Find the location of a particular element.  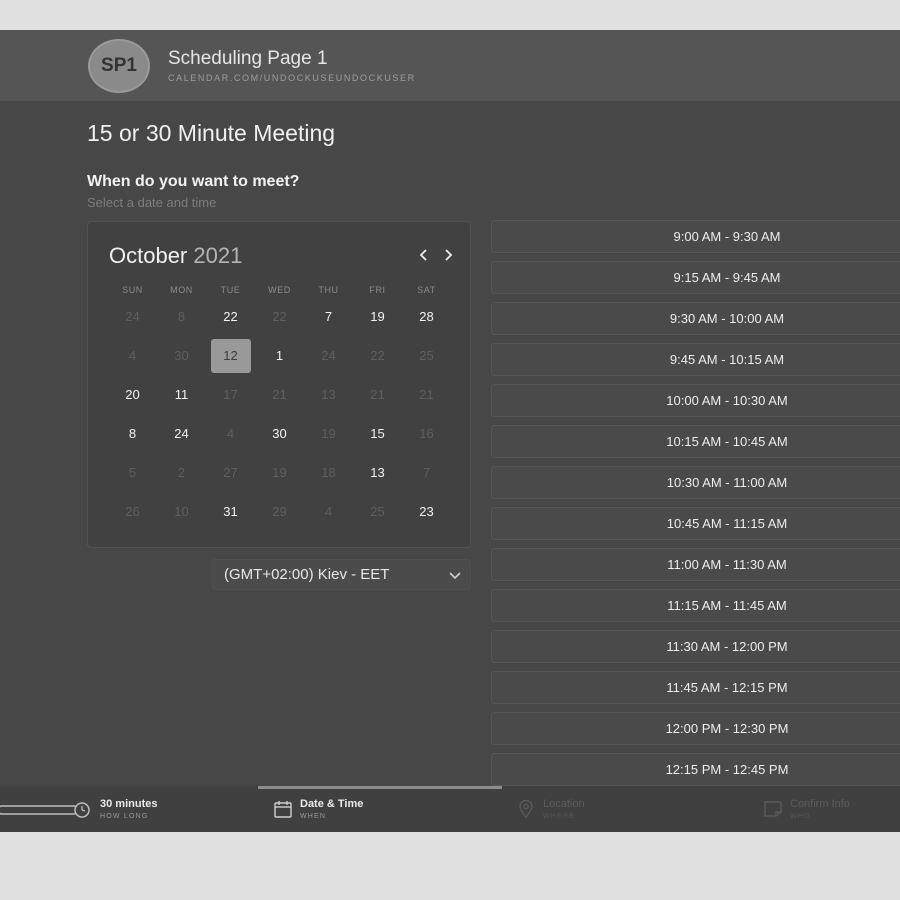

step-location-subtitle: WHERE is located at coordinates (559, 816).